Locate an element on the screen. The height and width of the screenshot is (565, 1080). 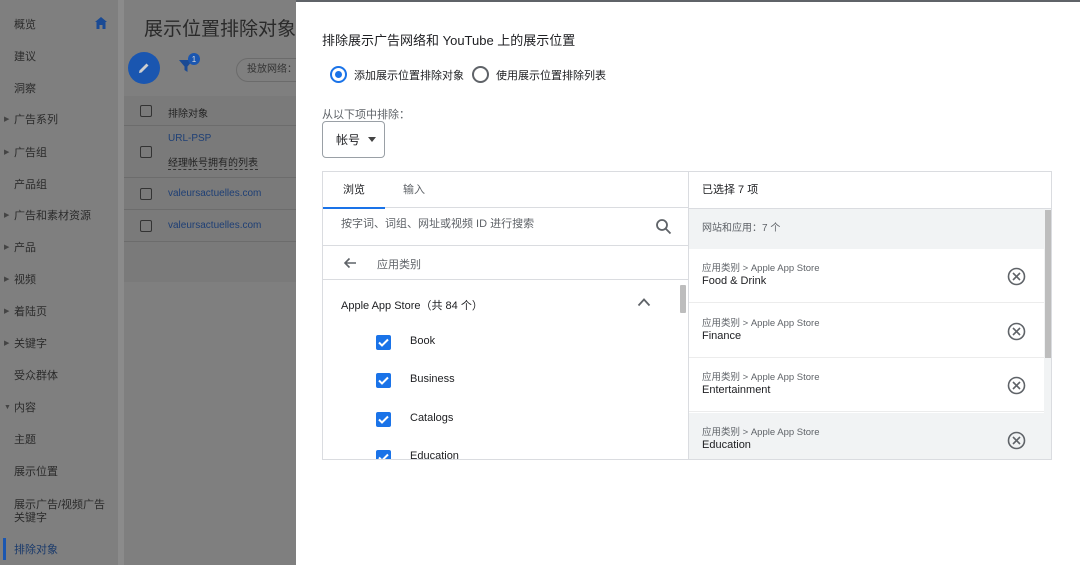
sidebar-item-label: 概览 is located at coordinates (25, 25).